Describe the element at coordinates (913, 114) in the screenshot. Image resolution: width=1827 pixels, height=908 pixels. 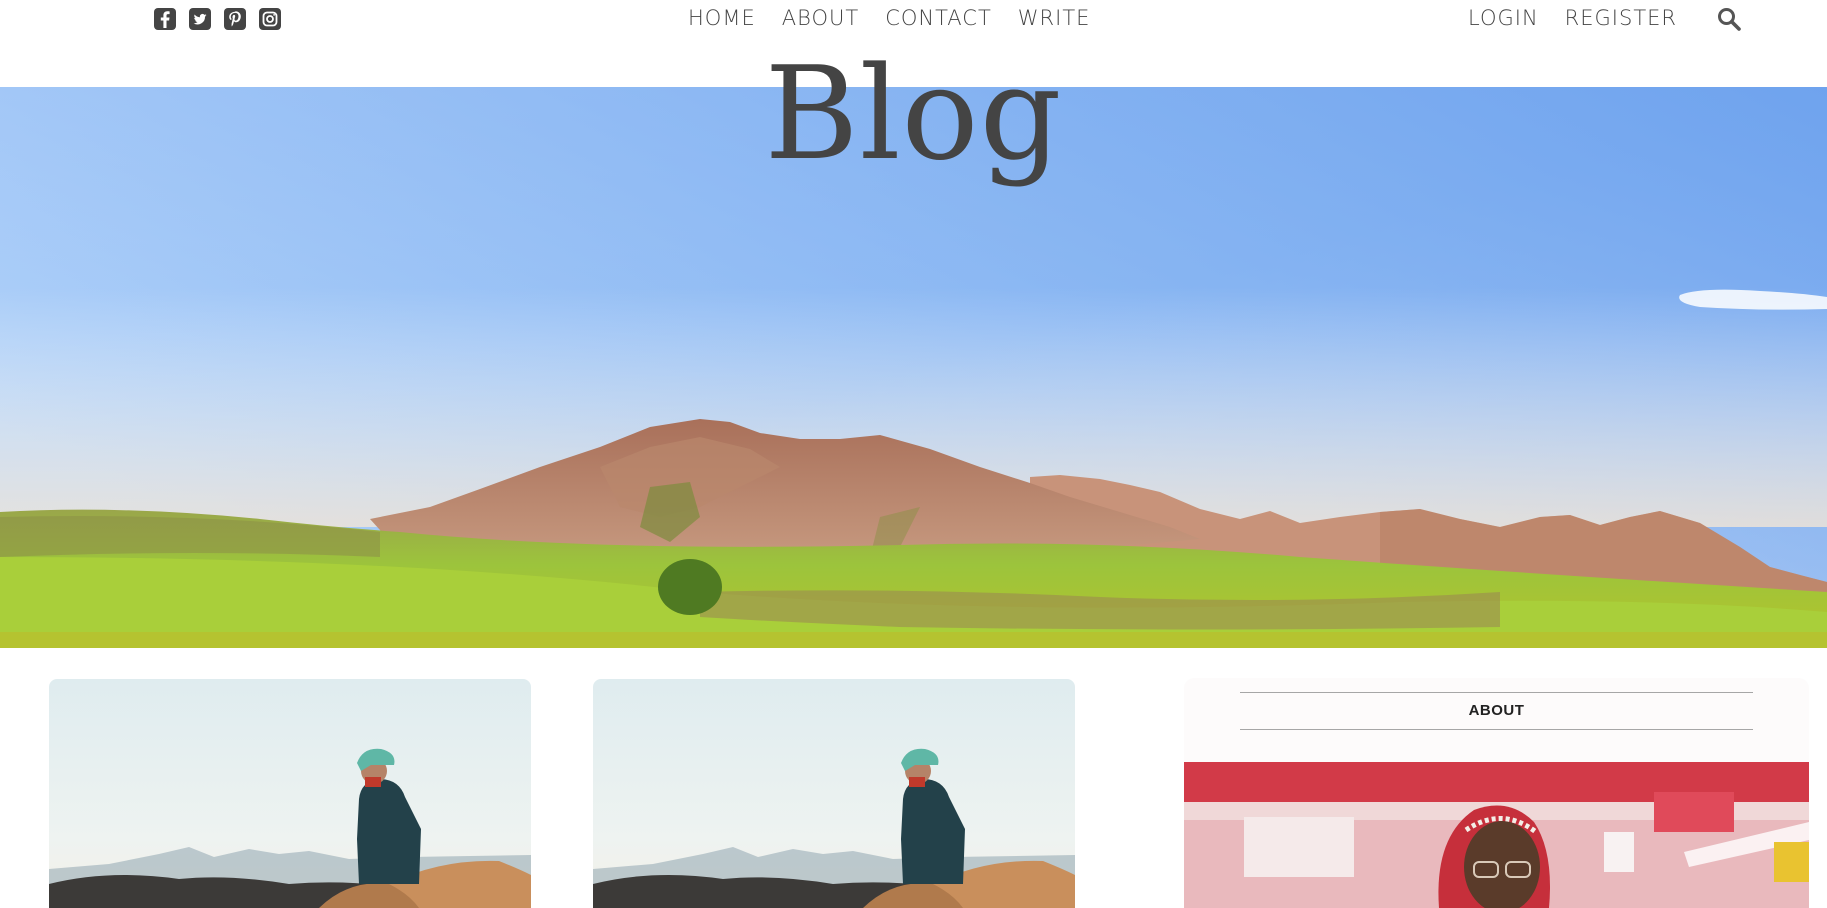
I see `page-title: Blog` at that location.